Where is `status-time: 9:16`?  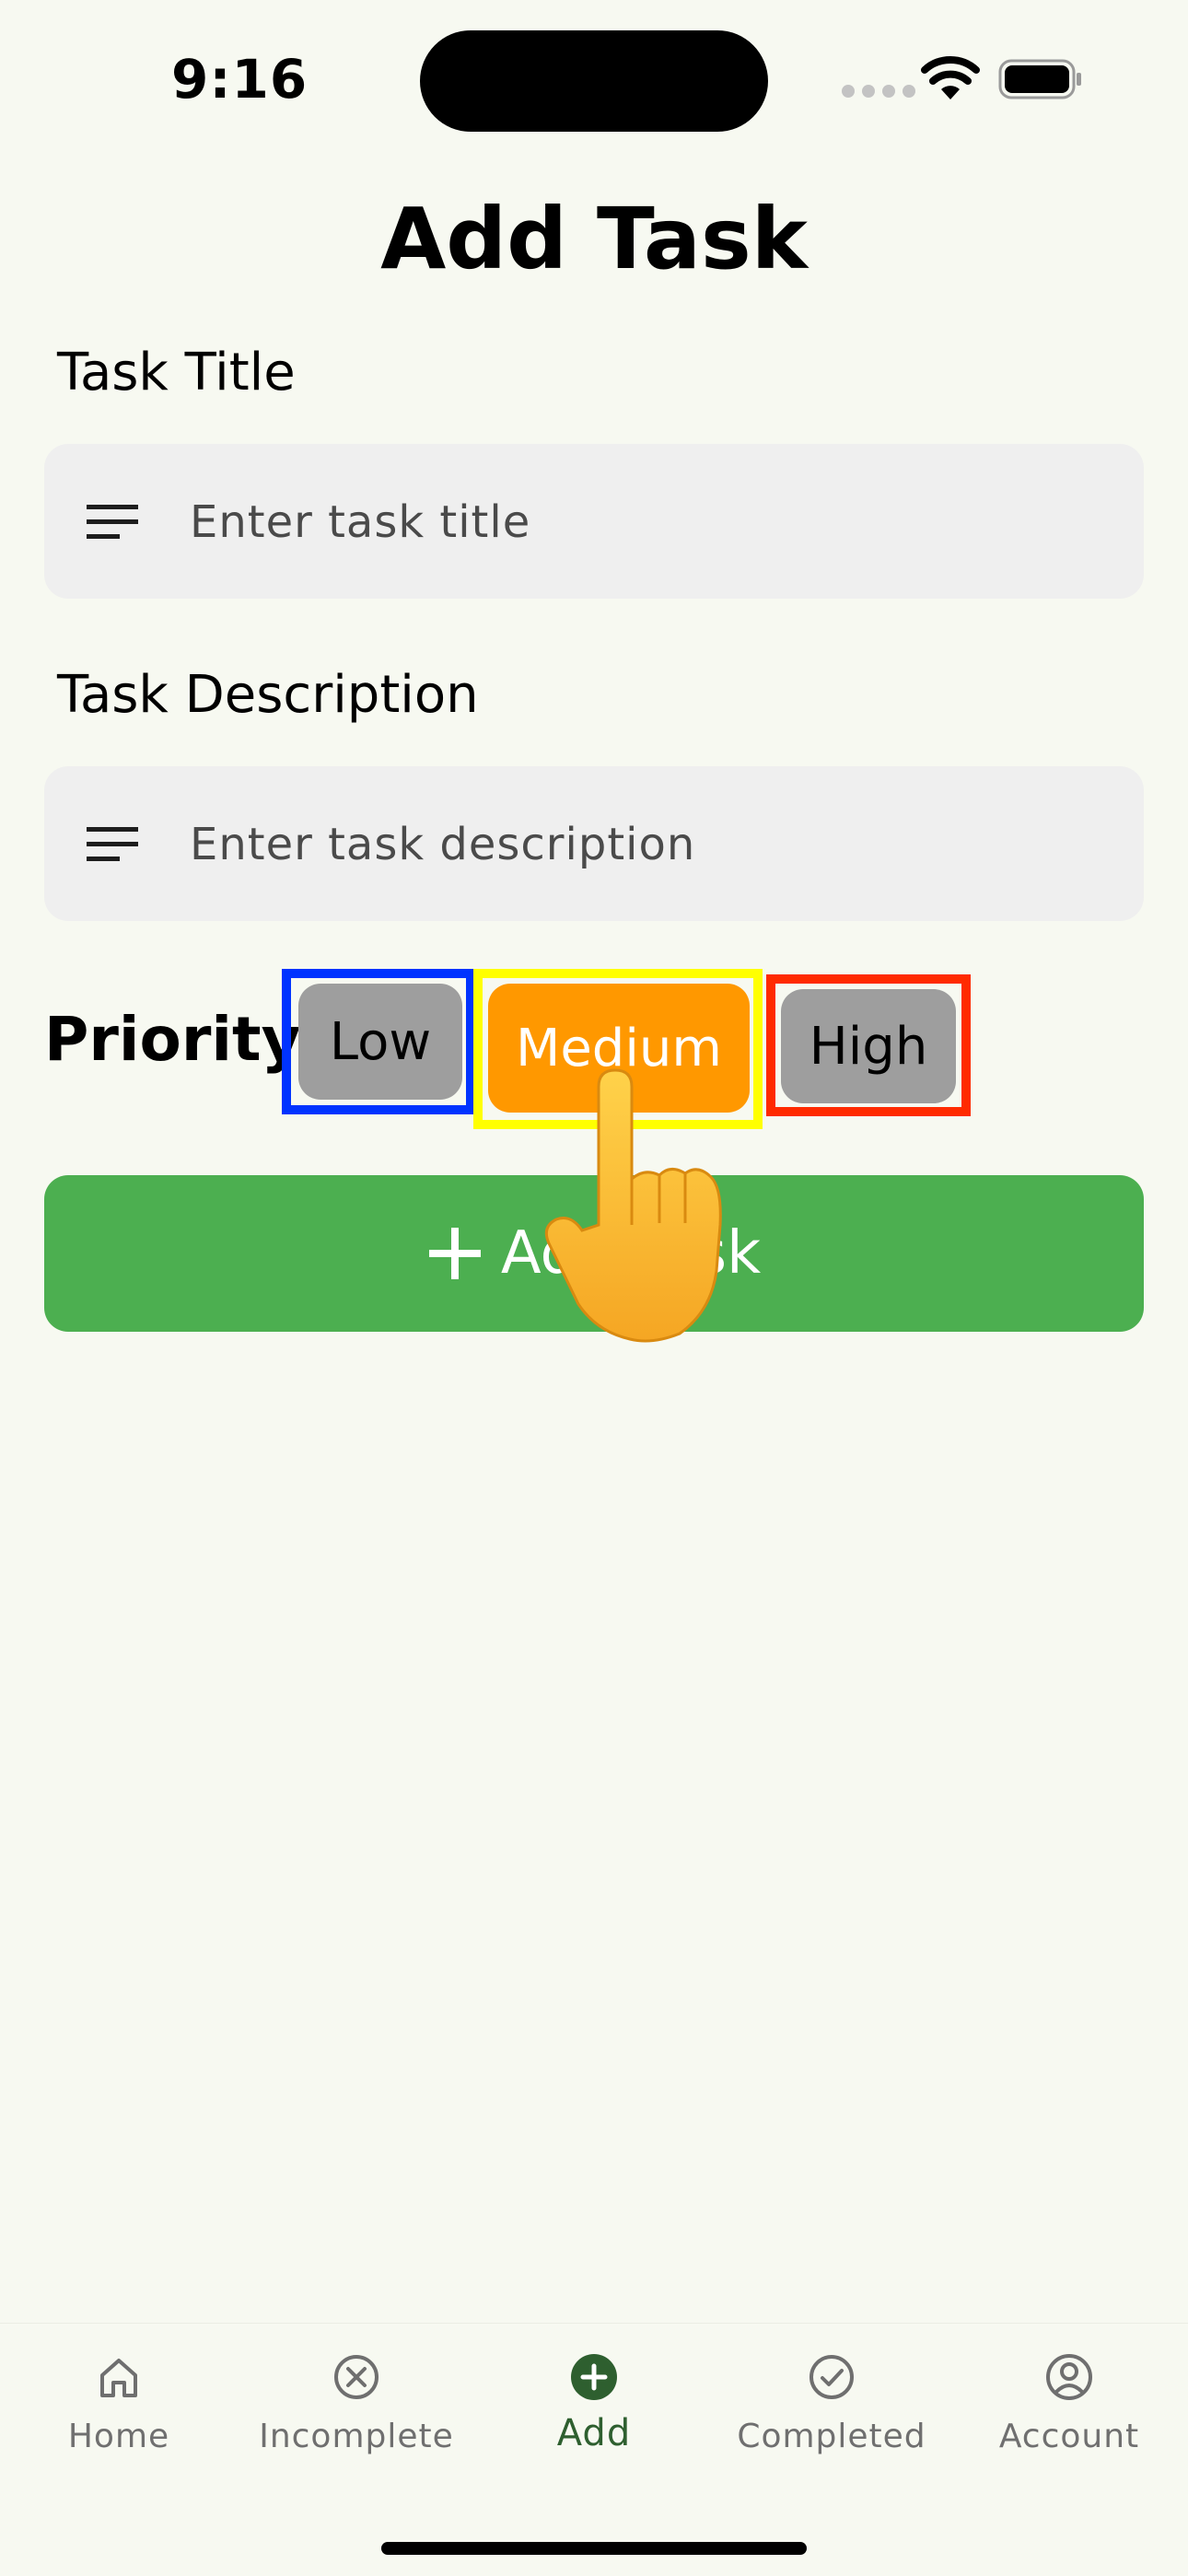
status-time: 9:16 is located at coordinates (240, 79).